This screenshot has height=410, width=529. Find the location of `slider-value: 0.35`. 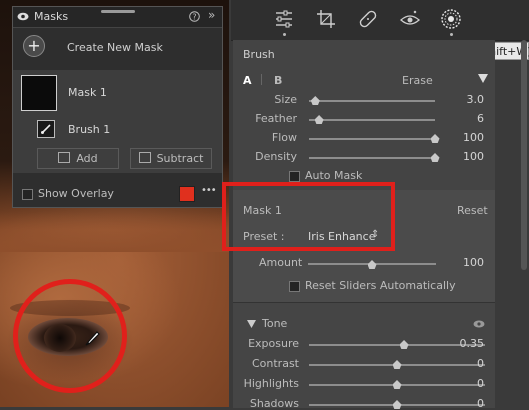

slider-value: 0.35 is located at coordinates (469, 343).